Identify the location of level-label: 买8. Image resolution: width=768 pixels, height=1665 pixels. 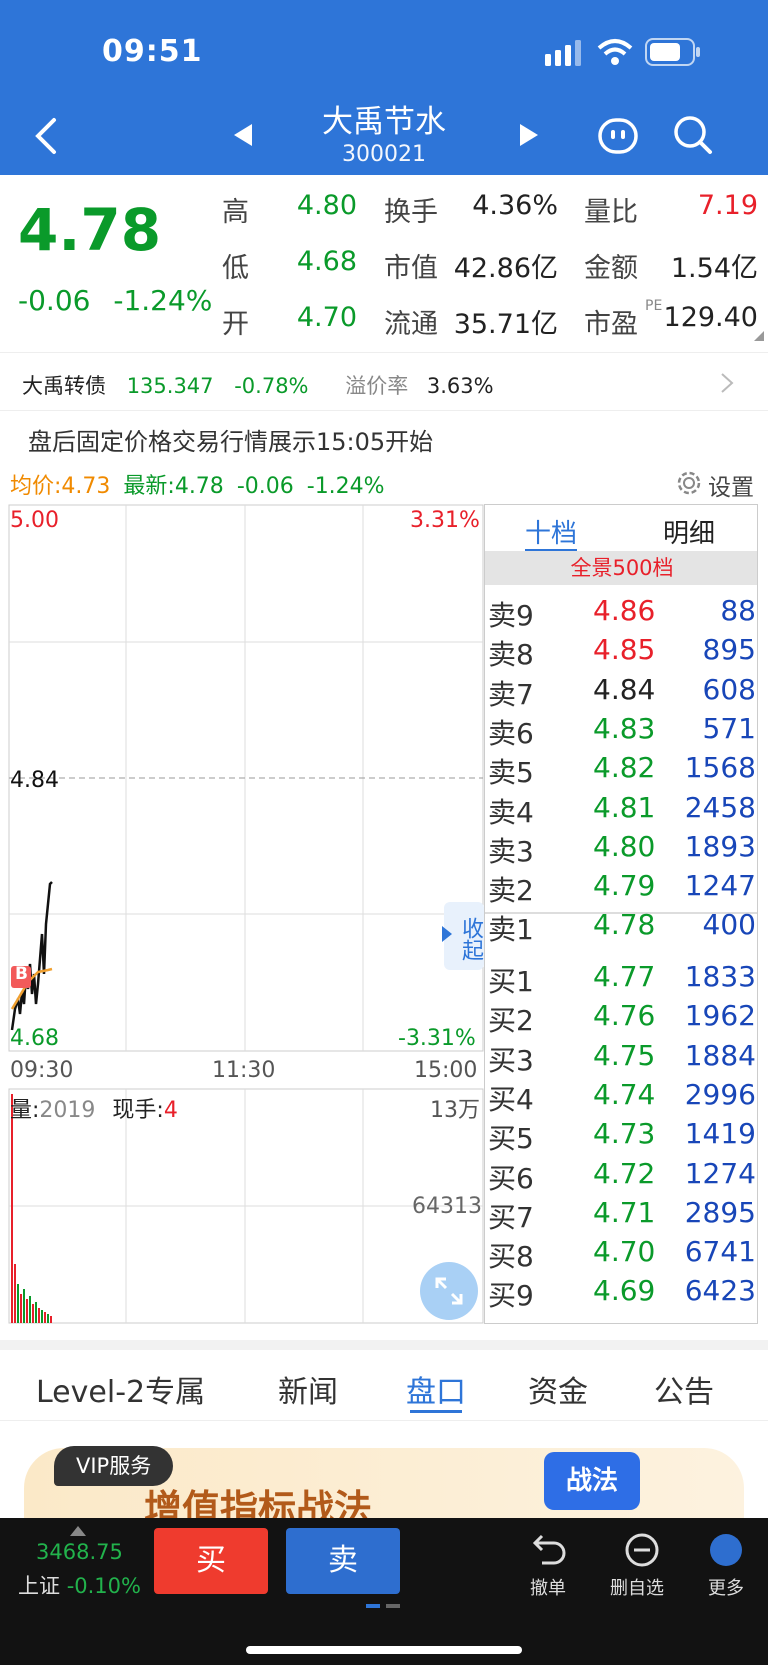
(511, 1257).